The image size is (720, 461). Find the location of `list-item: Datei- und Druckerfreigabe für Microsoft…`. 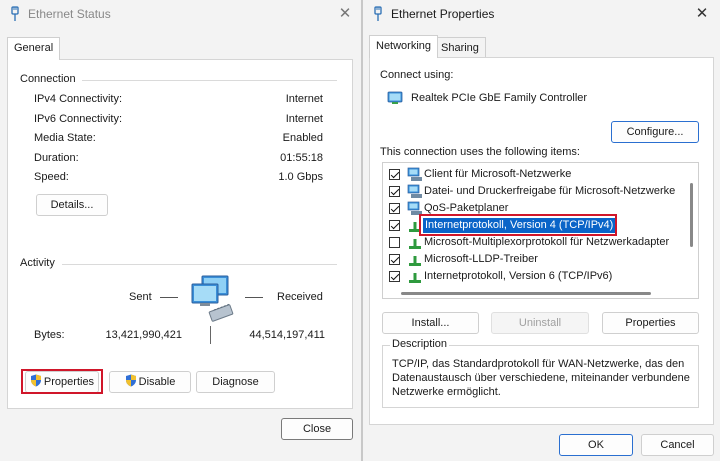

list-item: Datei- und Druckerfreigabe für Microsoft… is located at coordinates (533, 191).